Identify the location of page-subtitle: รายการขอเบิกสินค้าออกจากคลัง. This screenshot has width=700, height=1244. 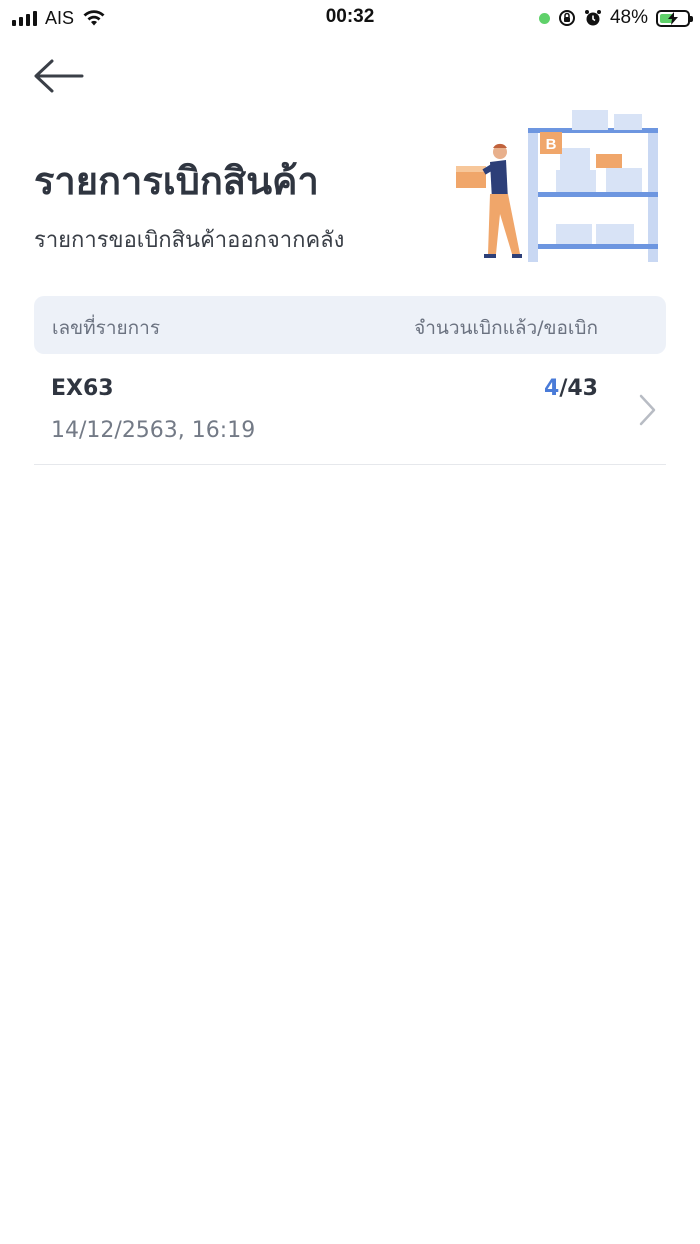
(189, 240).